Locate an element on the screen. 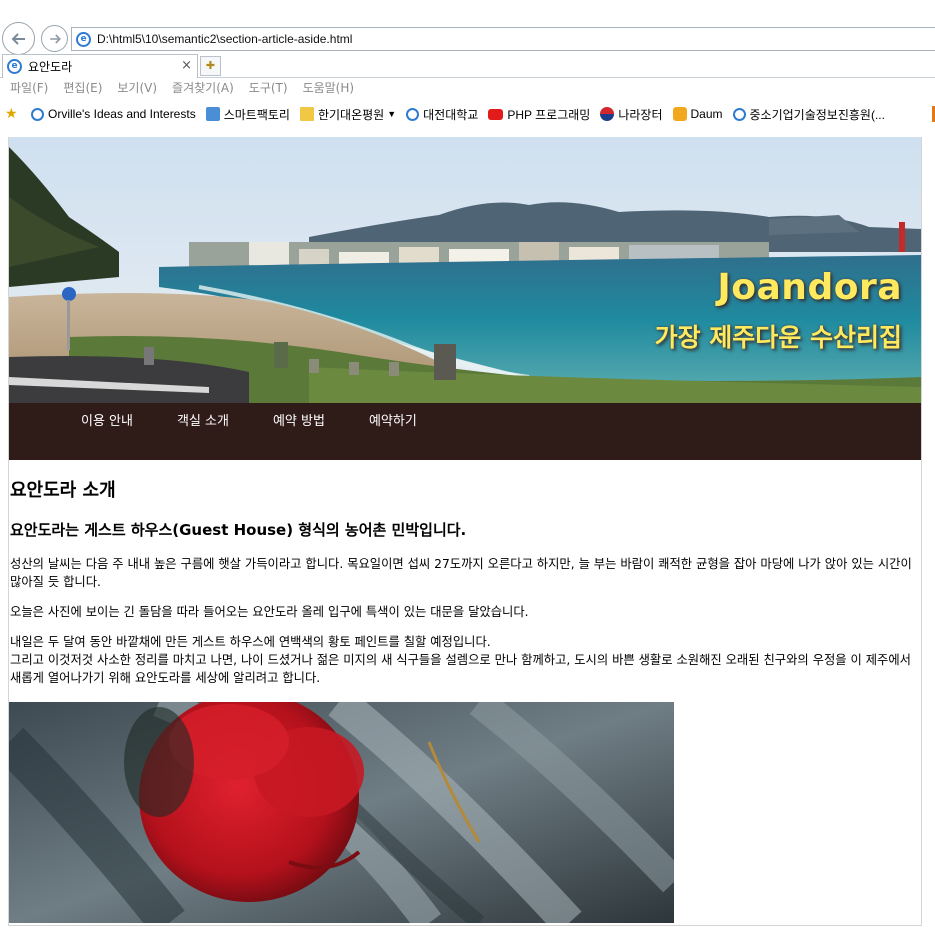  back-button is located at coordinates (18, 38).